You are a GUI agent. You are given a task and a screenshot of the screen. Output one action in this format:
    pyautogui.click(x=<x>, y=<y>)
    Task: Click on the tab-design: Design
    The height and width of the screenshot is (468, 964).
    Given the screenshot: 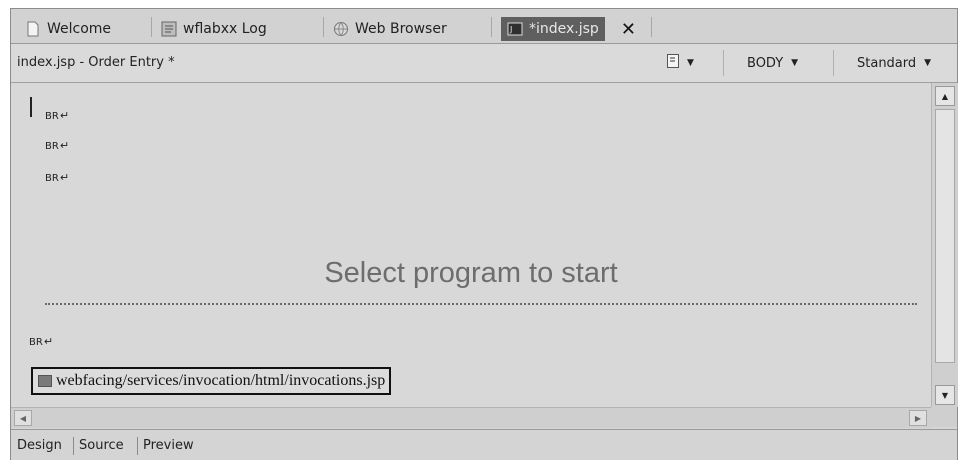 What is the action you would take?
    pyautogui.click(x=39, y=445)
    